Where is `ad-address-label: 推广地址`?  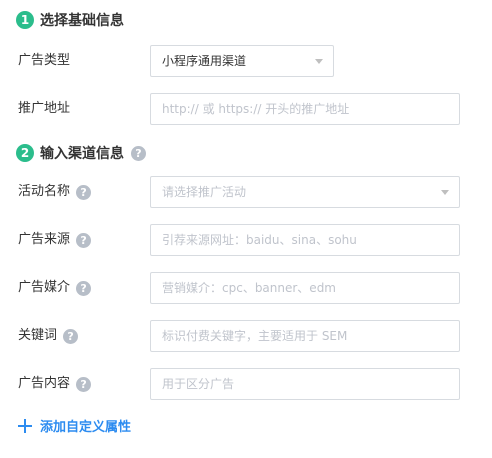 ad-address-label: 推广地址 is located at coordinates (44, 109).